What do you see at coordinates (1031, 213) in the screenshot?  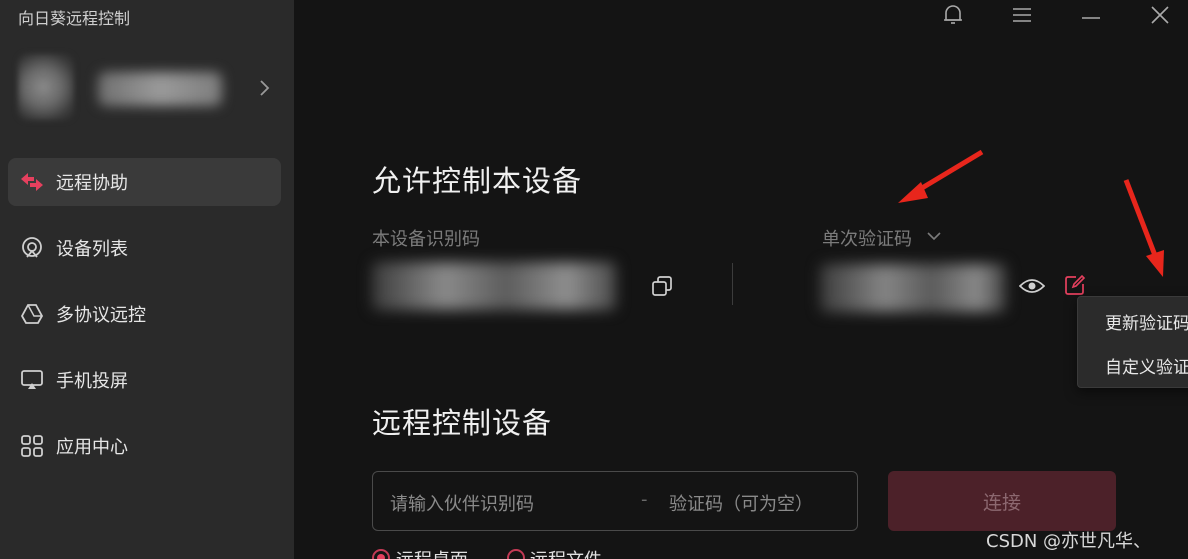 I see `annotation-arrows` at bounding box center [1031, 213].